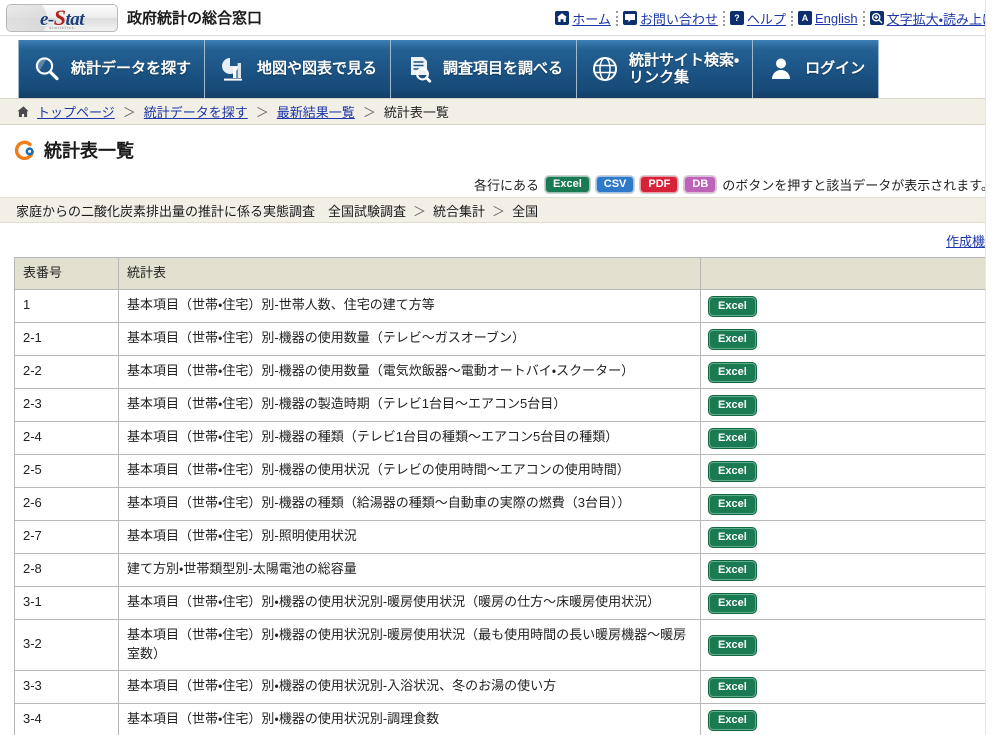  What do you see at coordinates (615, 184) in the screenshot?
I see `badge-csv: CSV` at bounding box center [615, 184].